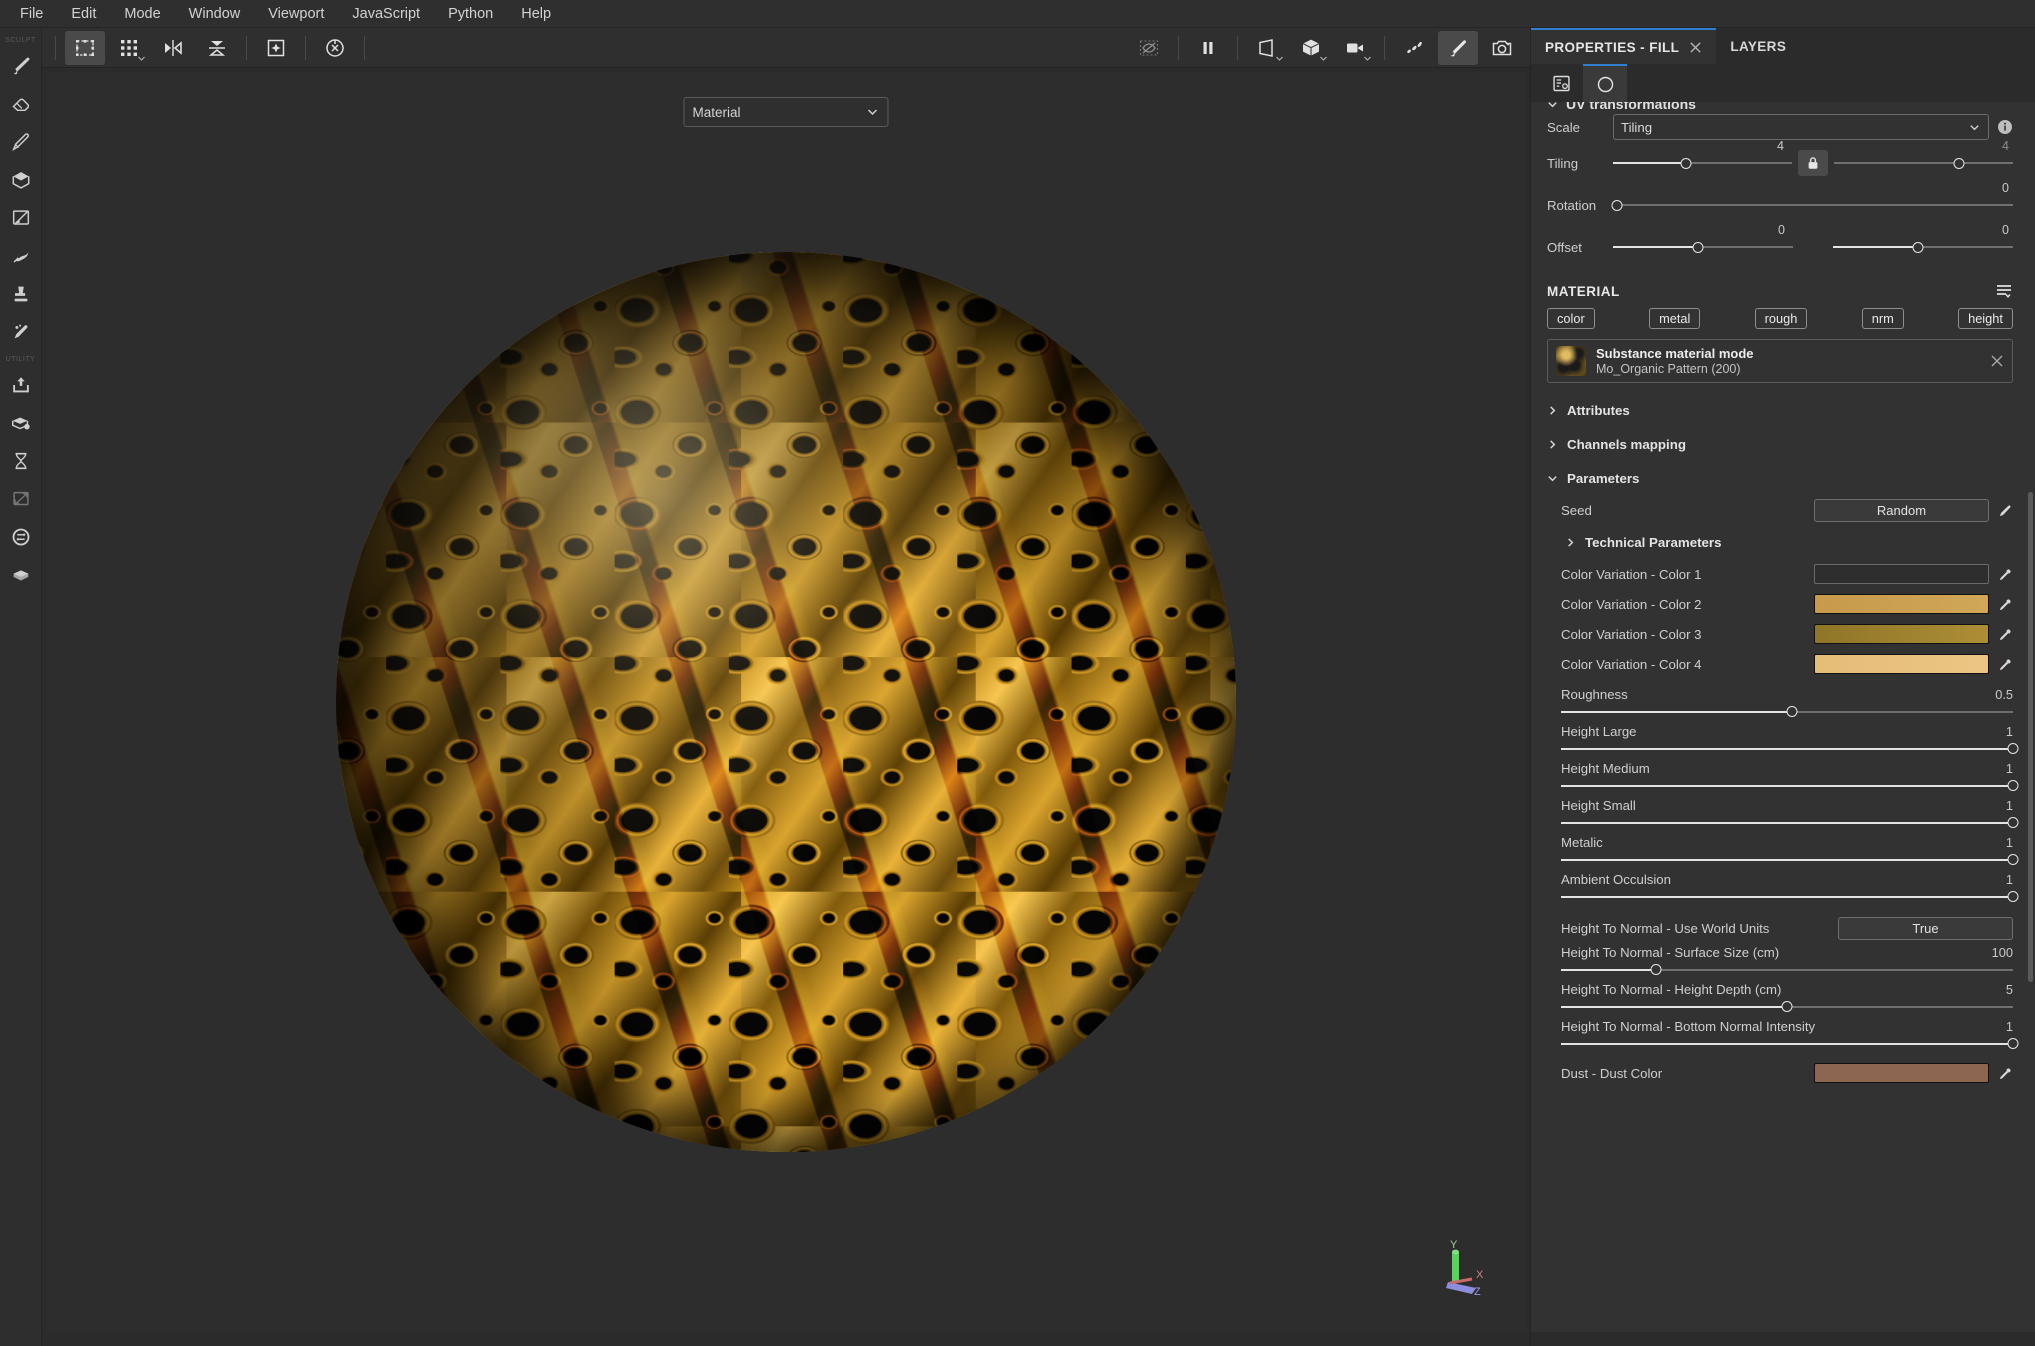  Describe the element at coordinates (1812, 205) in the screenshot. I see `uv-rotation-slider` at that location.